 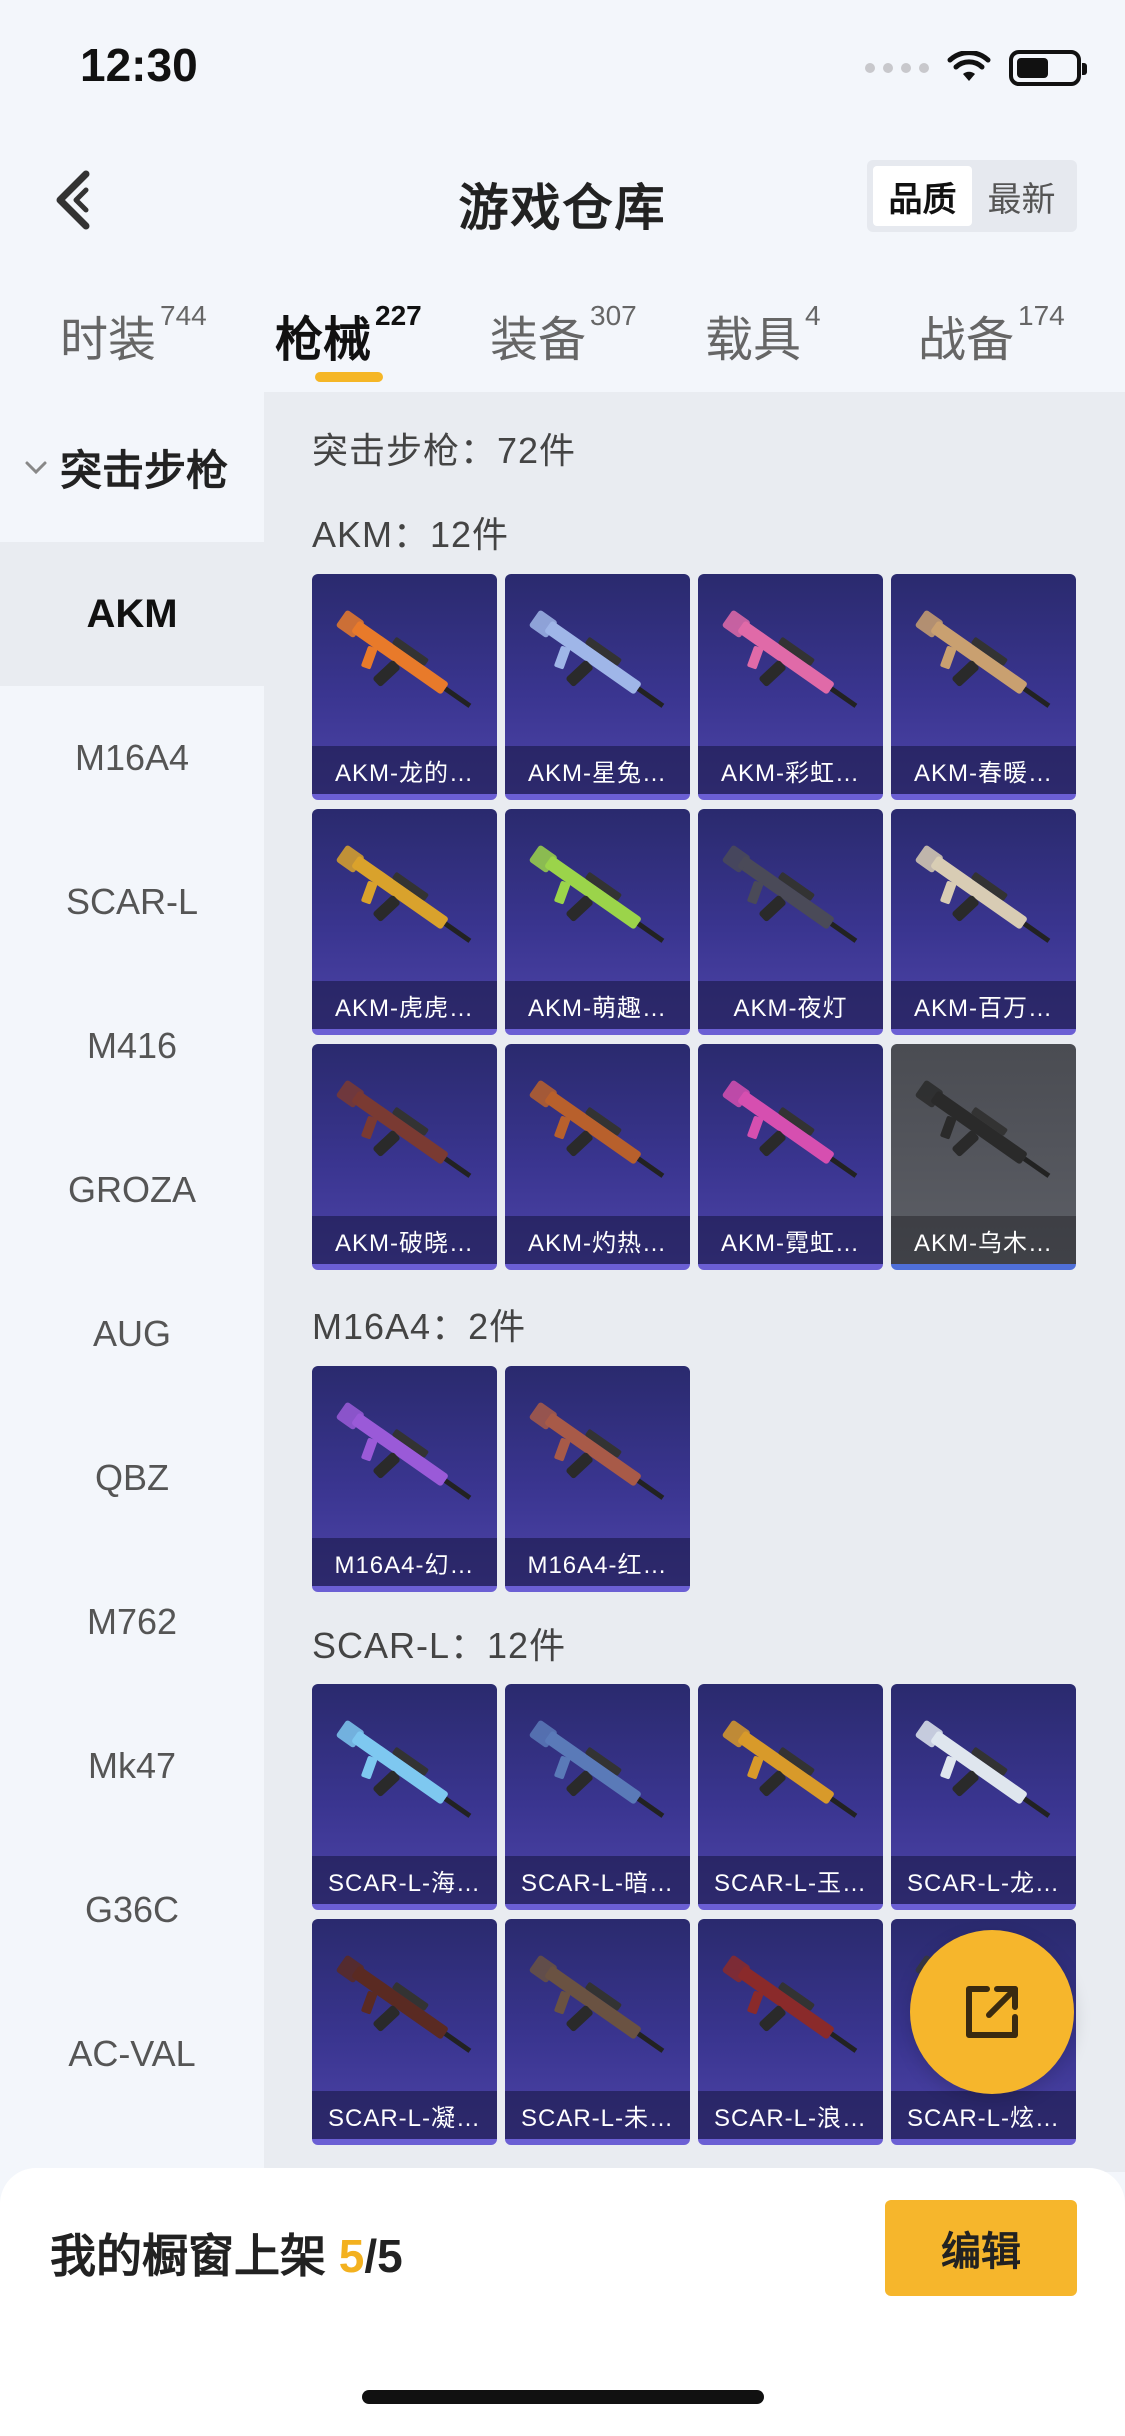 I want to click on category-summary: 突击步枪：72件, so click(x=444, y=450).